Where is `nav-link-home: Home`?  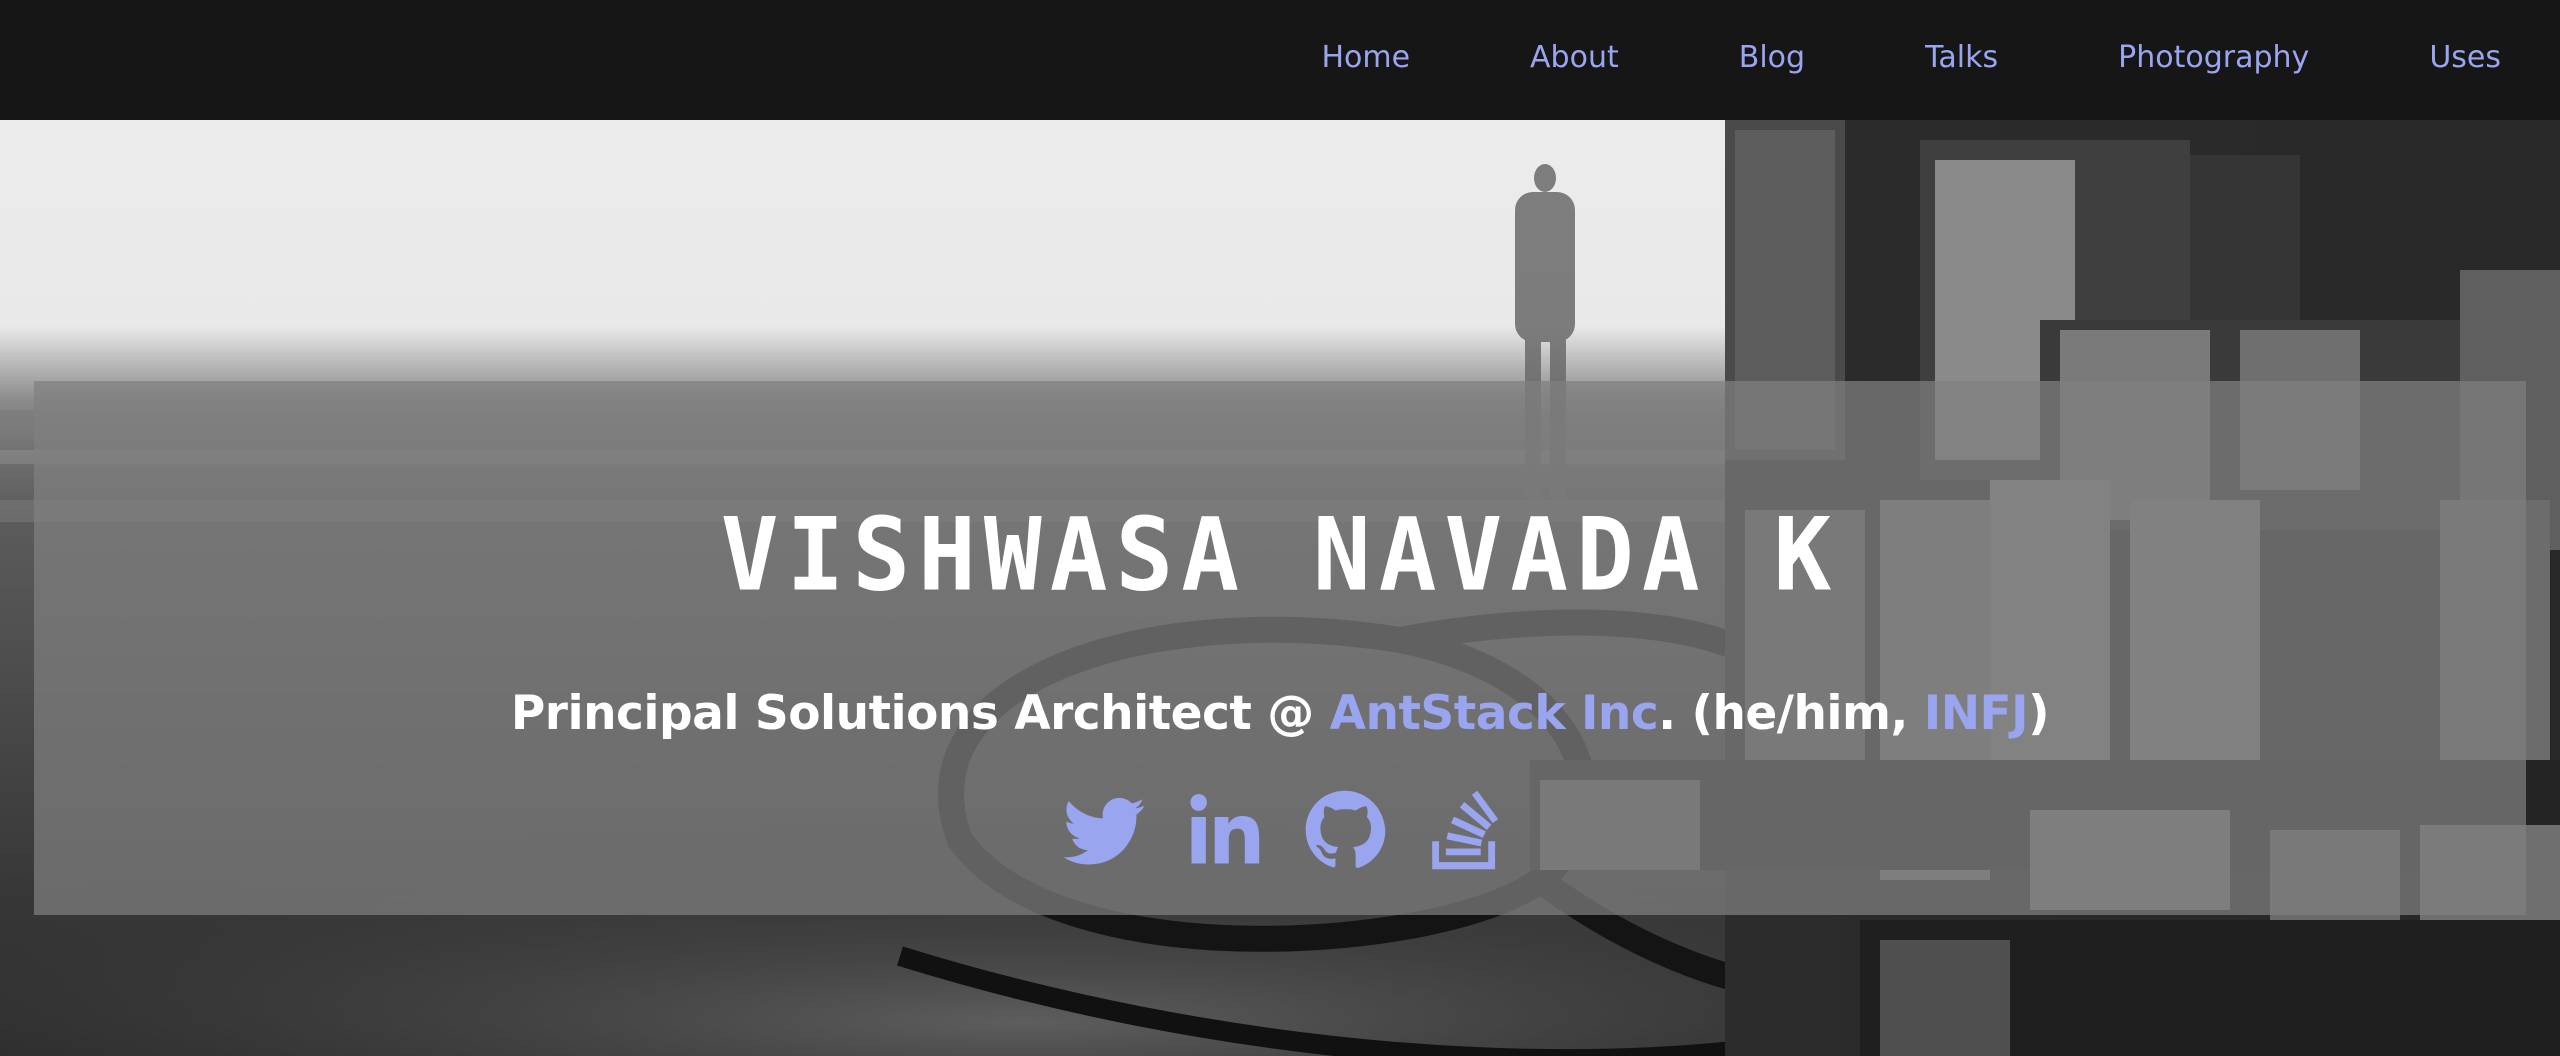
nav-link-home: Home is located at coordinates (1365, 58).